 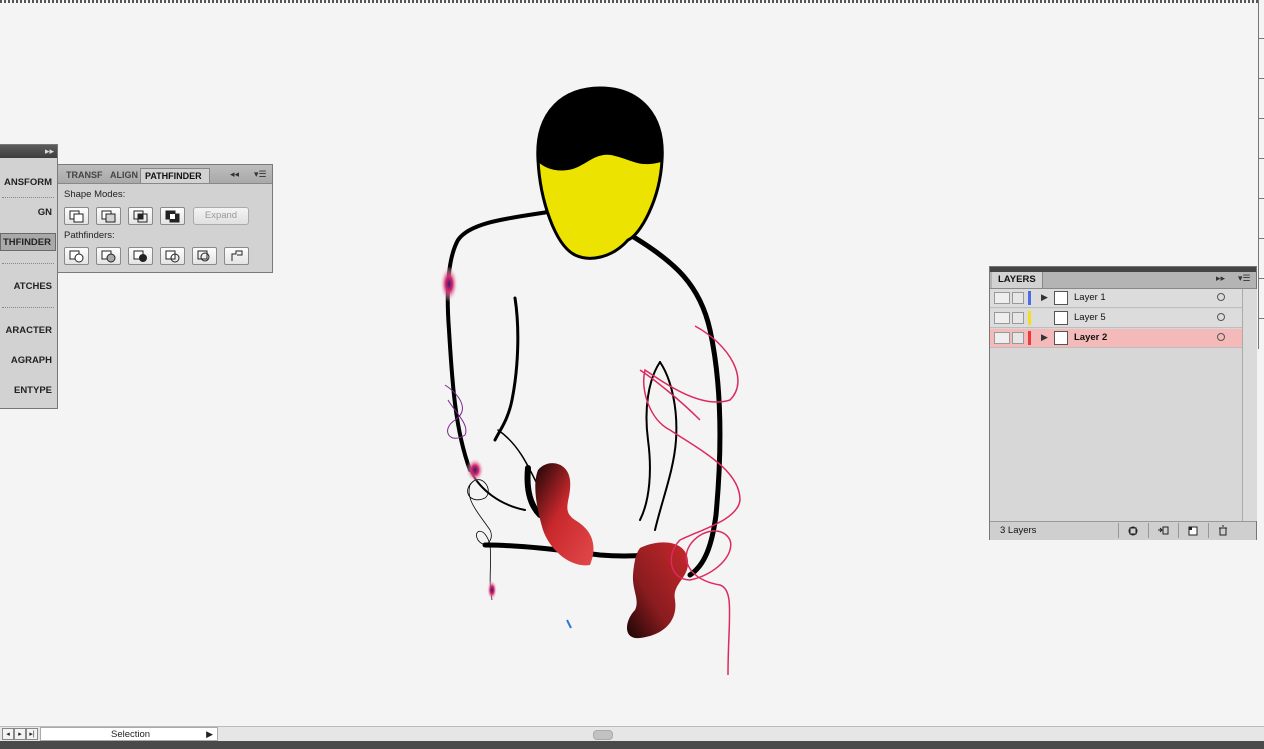 What do you see at coordinates (89, 235) in the screenshot?
I see `pathfinders-label: Pathfinders:` at bounding box center [89, 235].